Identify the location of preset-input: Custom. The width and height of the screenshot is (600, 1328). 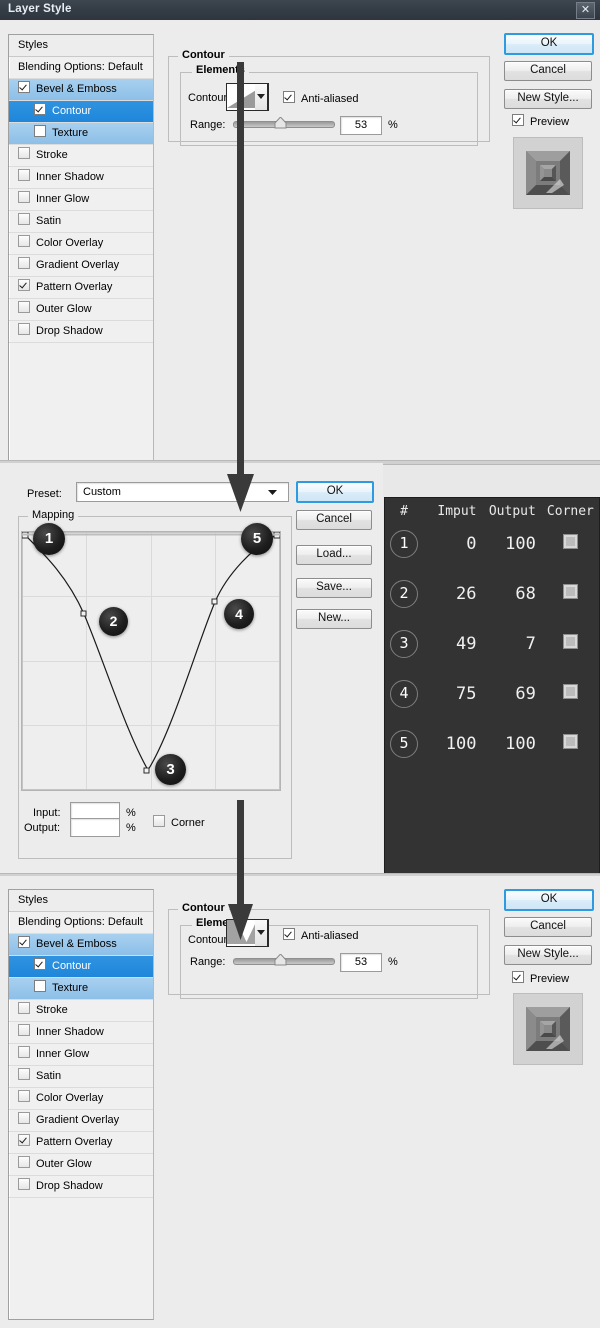
(182, 492).